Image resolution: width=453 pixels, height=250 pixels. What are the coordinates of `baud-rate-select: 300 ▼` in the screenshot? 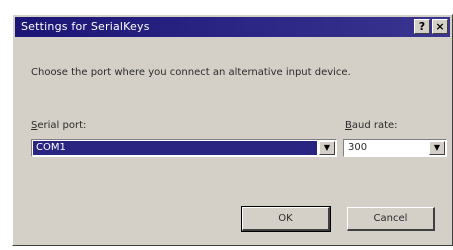 It's located at (395, 148).